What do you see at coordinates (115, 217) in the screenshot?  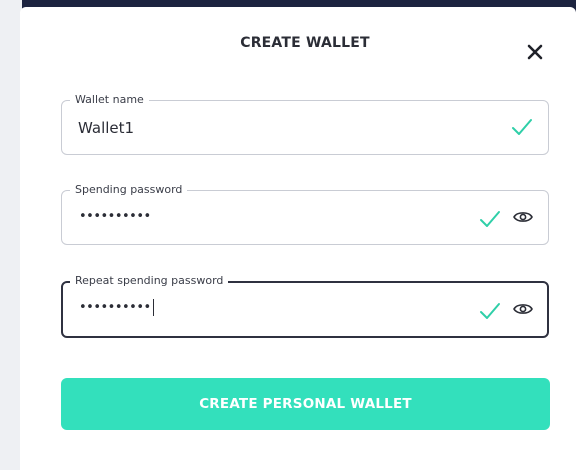 I see `spending-password-input: ••••••••••` at bounding box center [115, 217].